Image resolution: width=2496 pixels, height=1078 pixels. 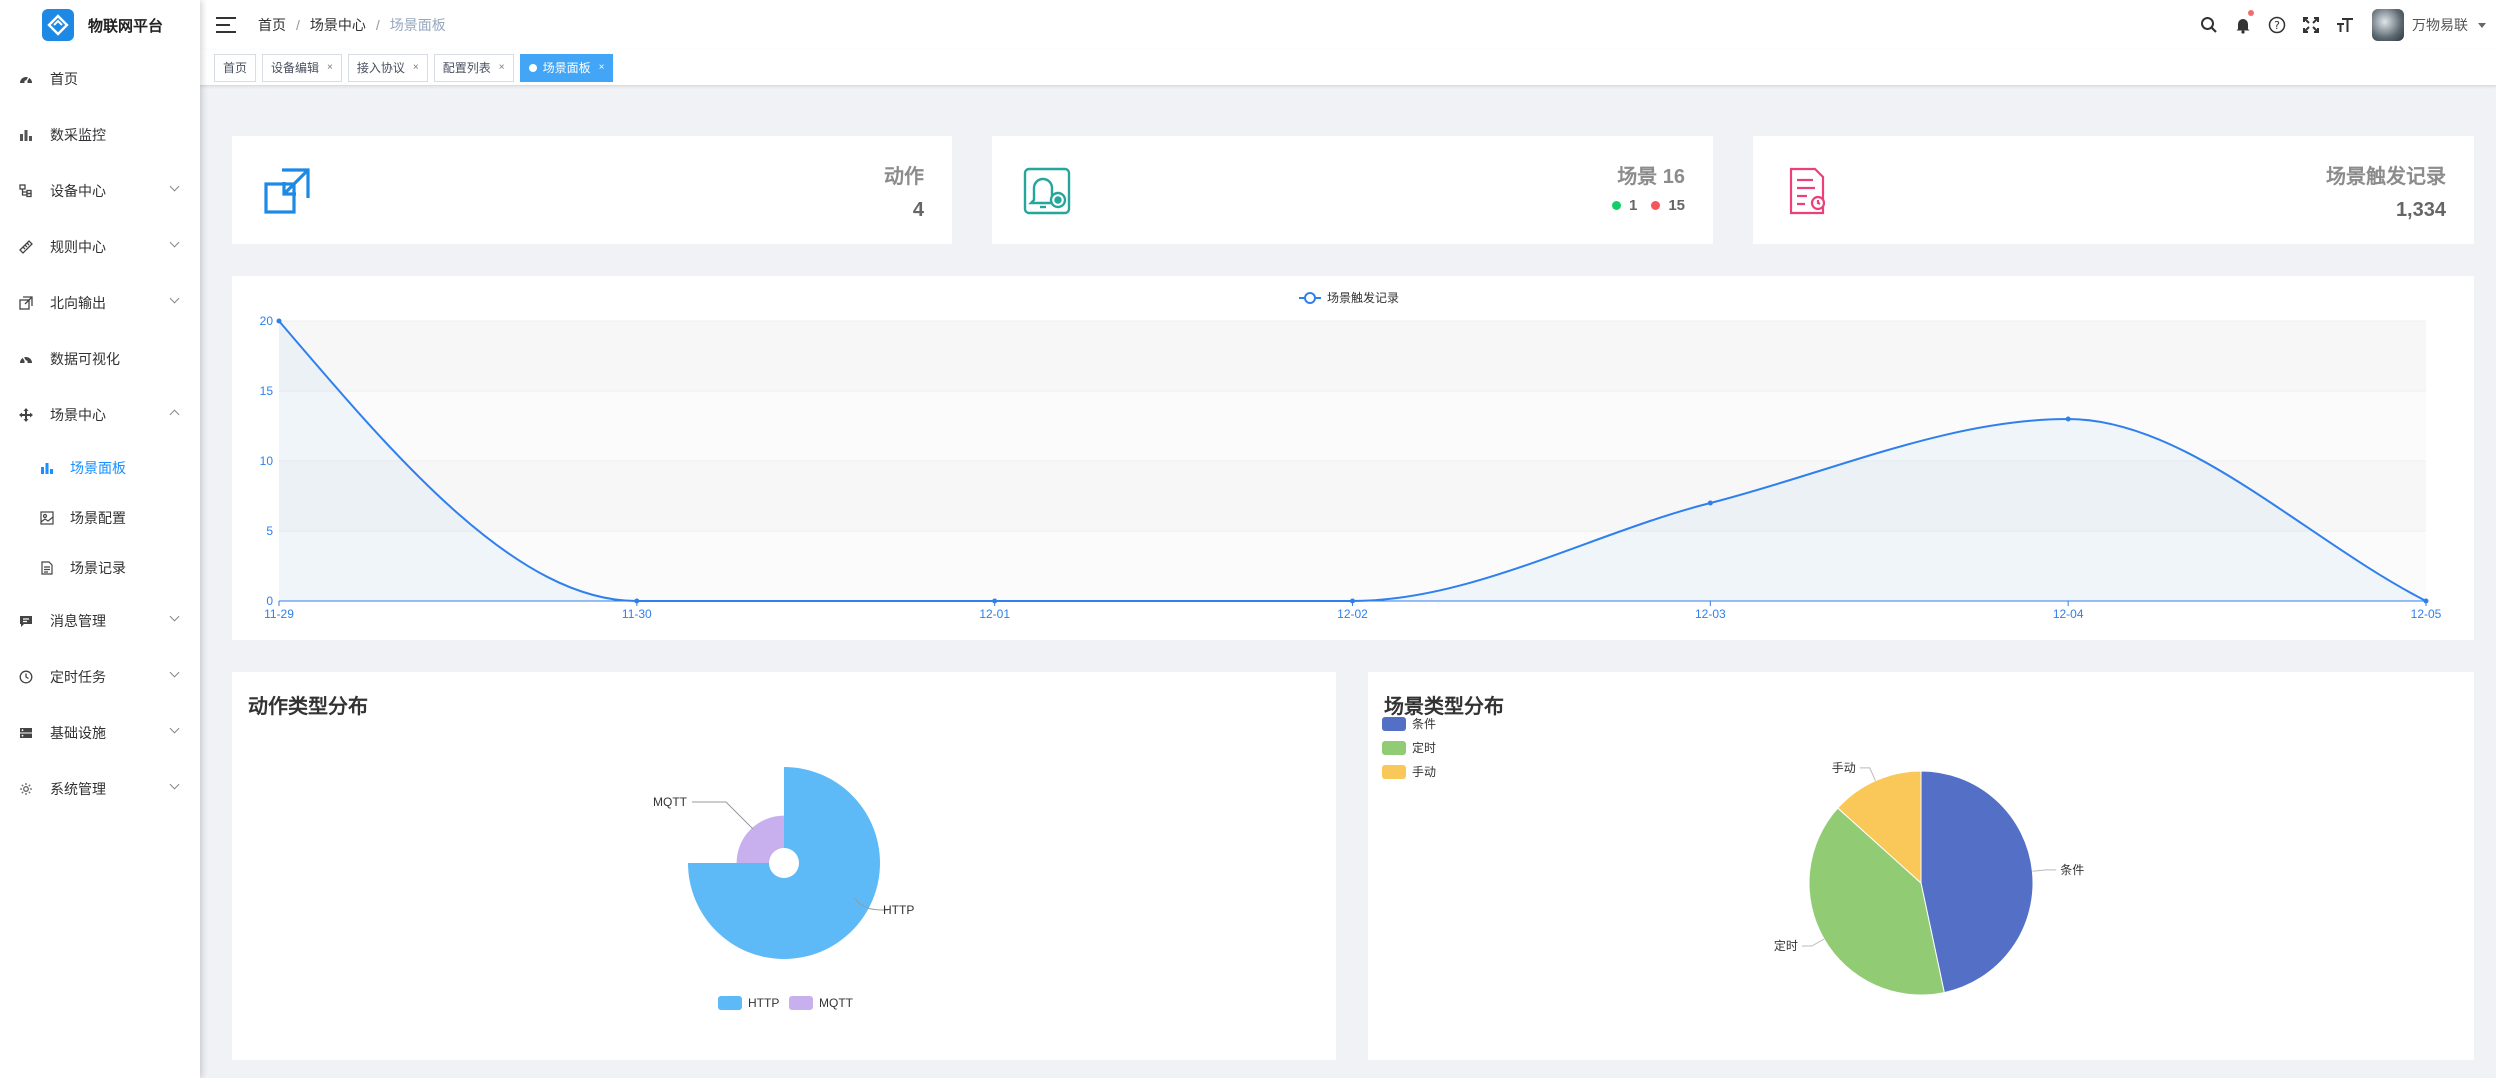 What do you see at coordinates (836, 1003) in the screenshot?
I see `legend-label: MQTT` at bounding box center [836, 1003].